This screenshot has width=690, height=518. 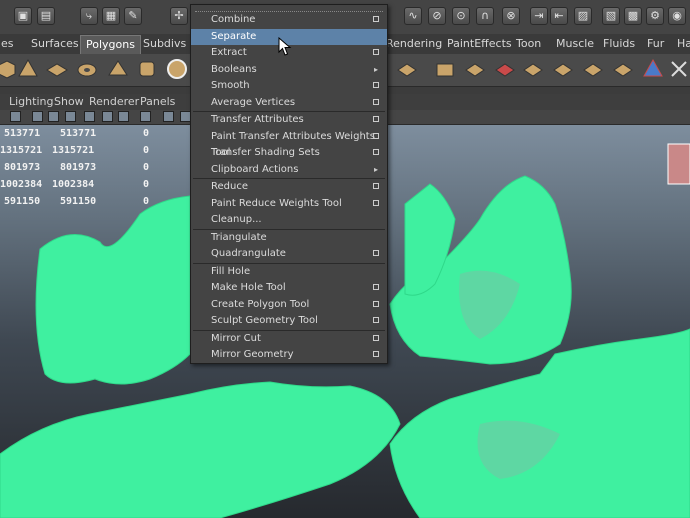 I want to click on menu-item-make-hole-tool: Make Hole Tool, so click(x=289, y=288).